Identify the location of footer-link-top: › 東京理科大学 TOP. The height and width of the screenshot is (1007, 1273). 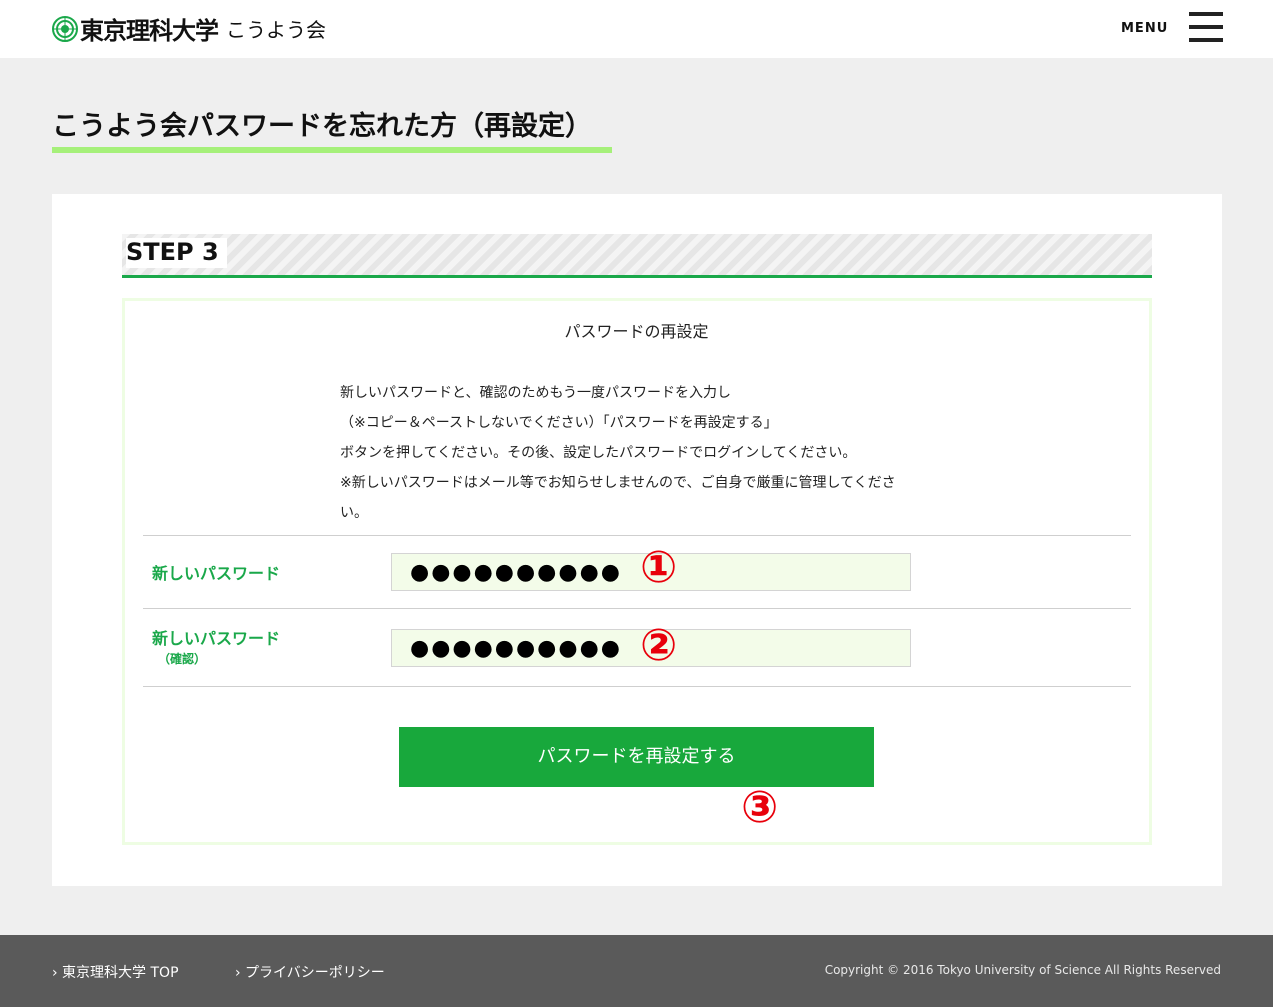
(115, 972).